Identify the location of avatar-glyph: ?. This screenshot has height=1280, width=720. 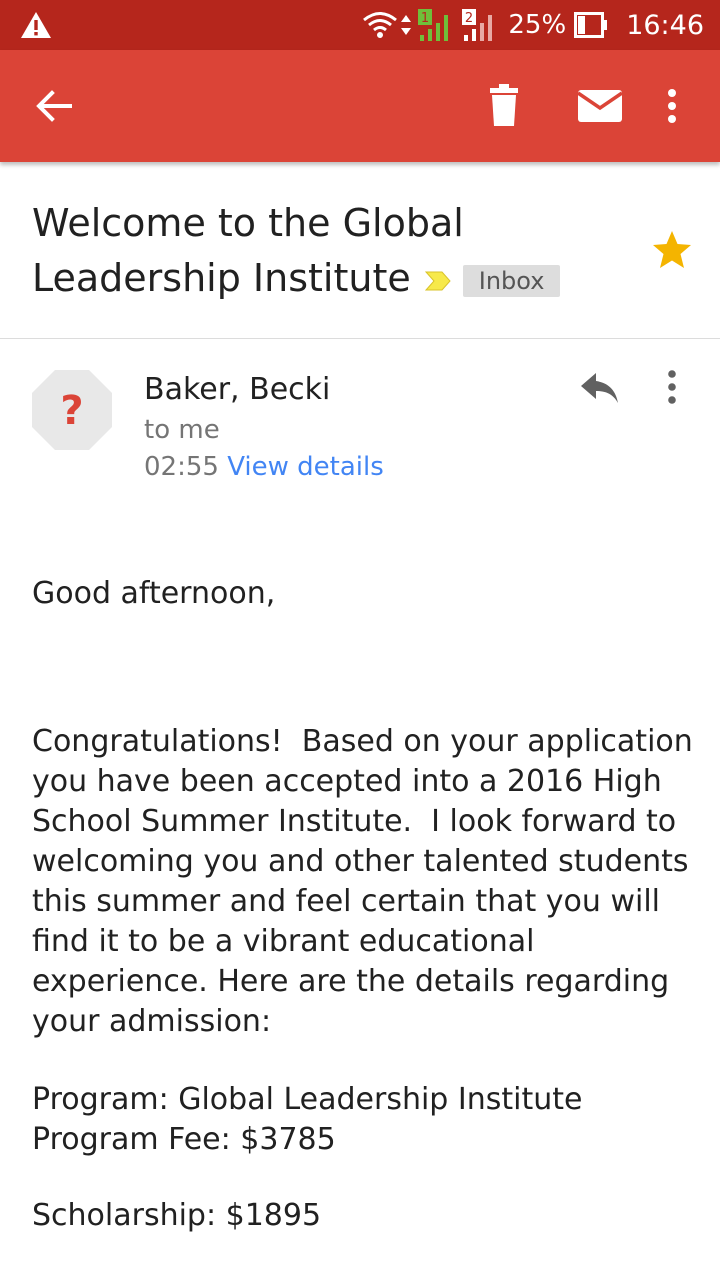
(71, 411).